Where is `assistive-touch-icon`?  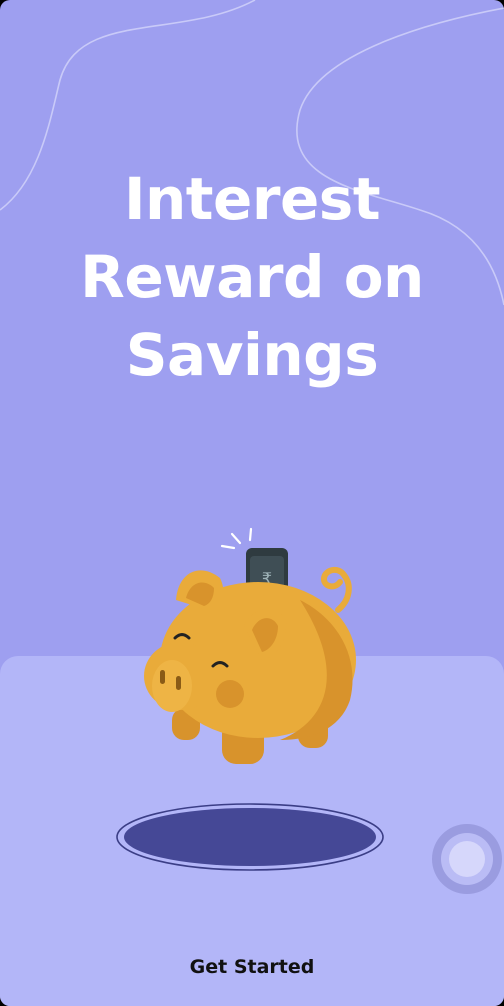
assistive-touch-icon is located at coordinates (467, 859).